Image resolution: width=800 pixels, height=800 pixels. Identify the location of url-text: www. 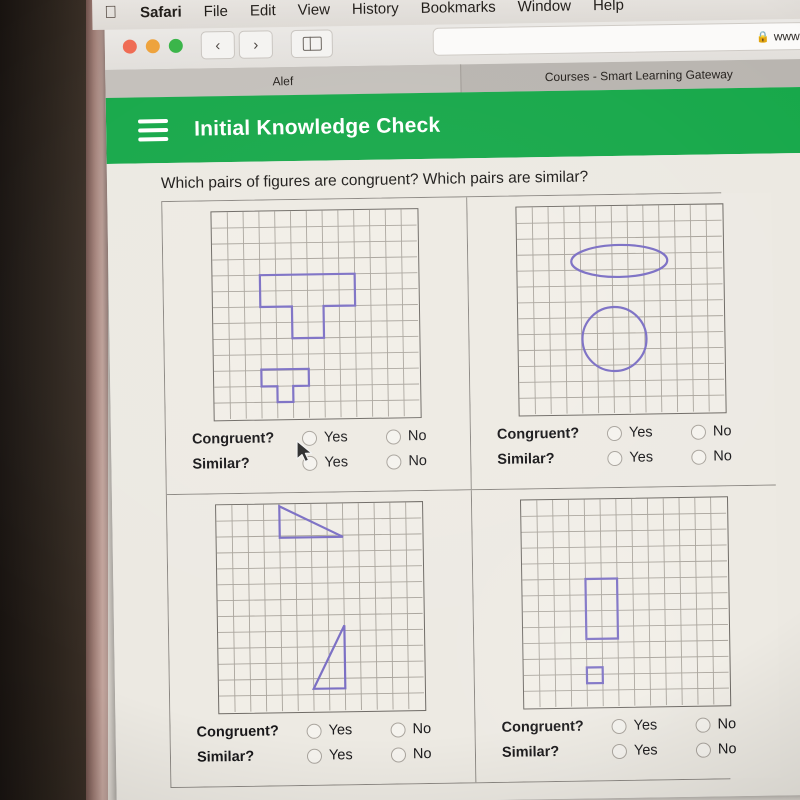
(786, 36).